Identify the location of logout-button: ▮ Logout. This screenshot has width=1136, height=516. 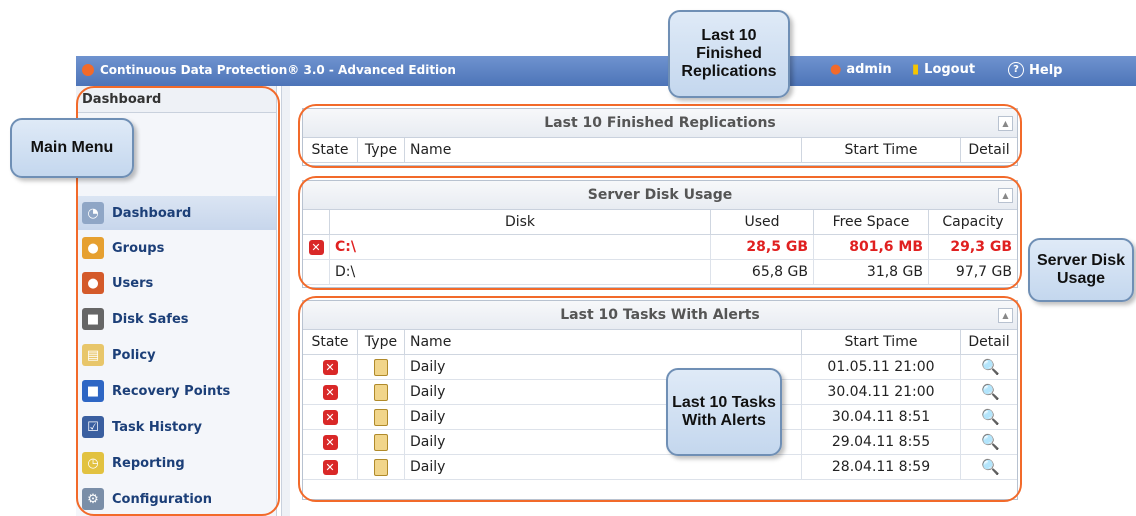
(943, 69).